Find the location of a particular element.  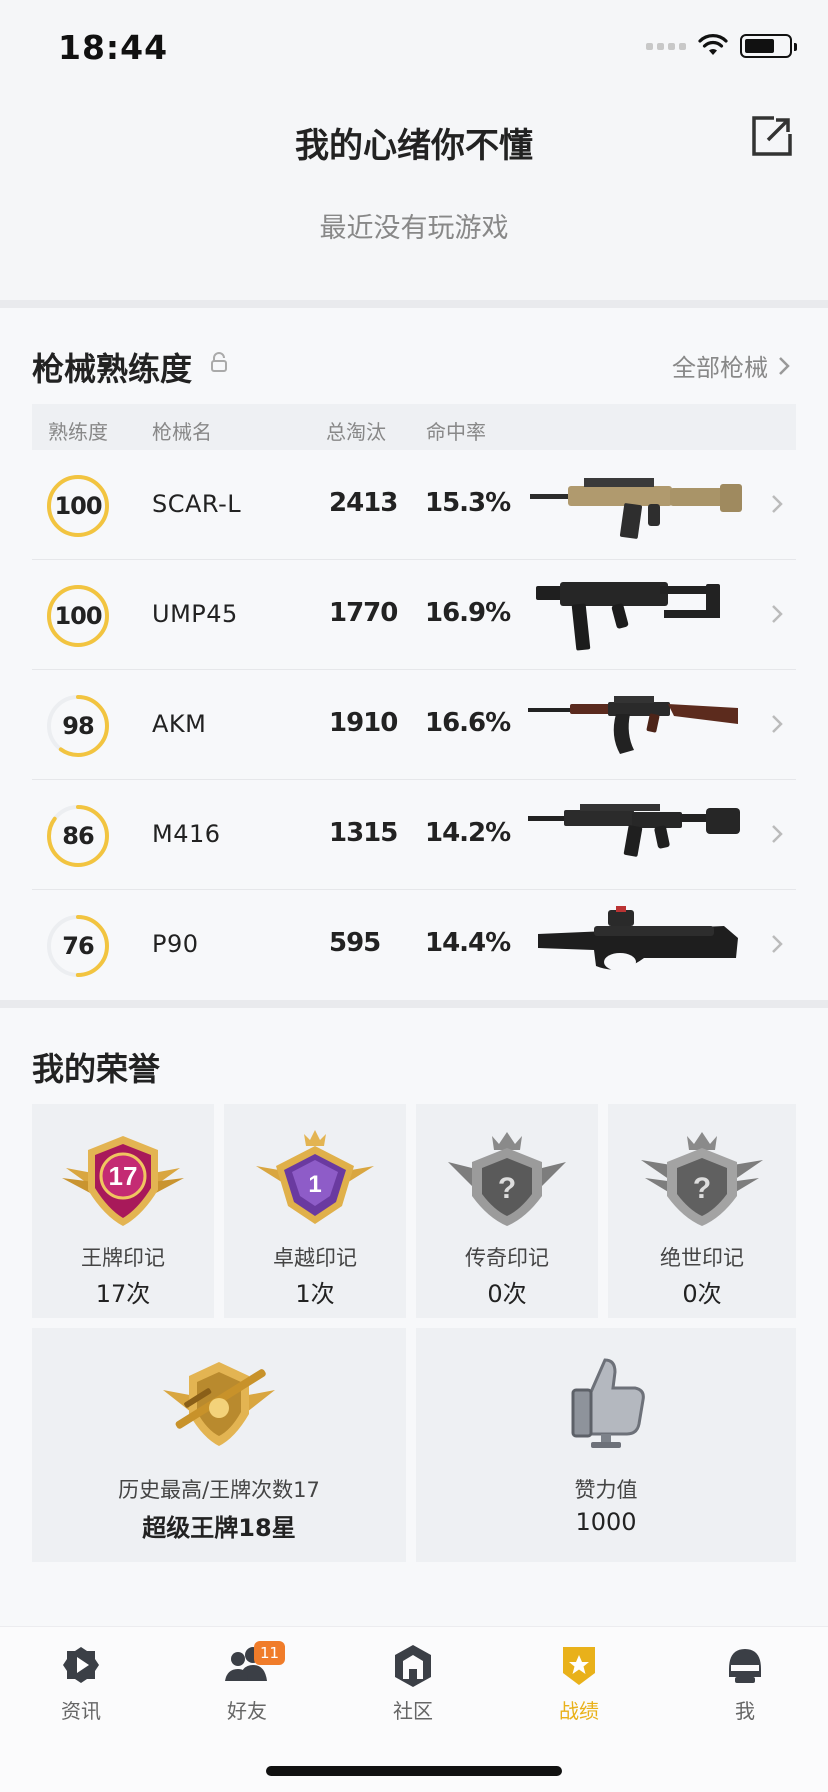

weapon-name: P90 is located at coordinates (175, 944).